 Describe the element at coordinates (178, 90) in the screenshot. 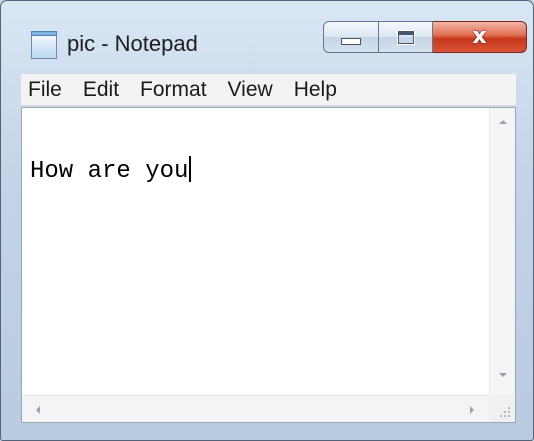

I see `menu-format: Format` at that location.